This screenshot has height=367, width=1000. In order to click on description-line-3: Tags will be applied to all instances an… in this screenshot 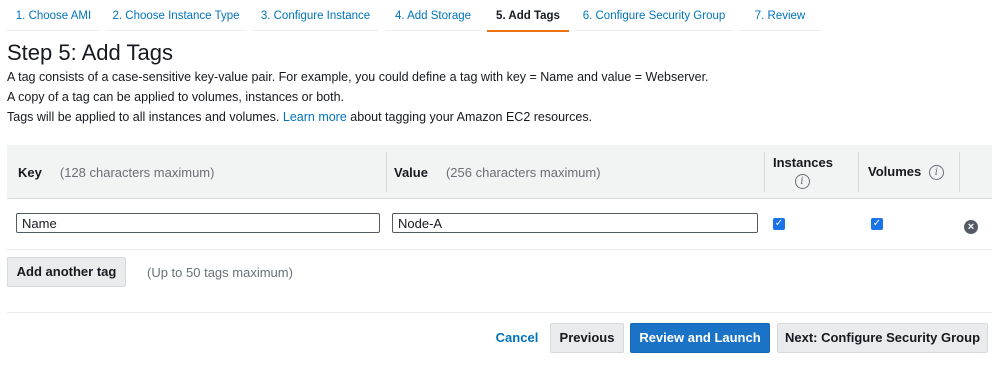, I will do `click(299, 117)`.